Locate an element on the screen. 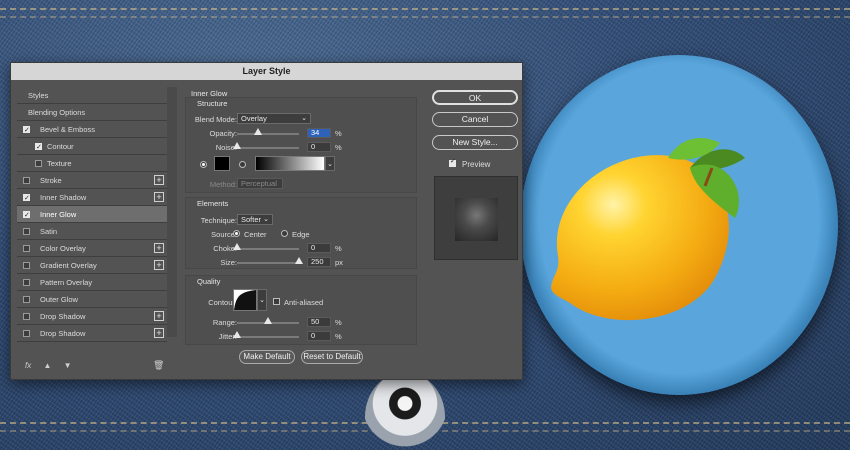  contour-preview is located at coordinates (245, 300).